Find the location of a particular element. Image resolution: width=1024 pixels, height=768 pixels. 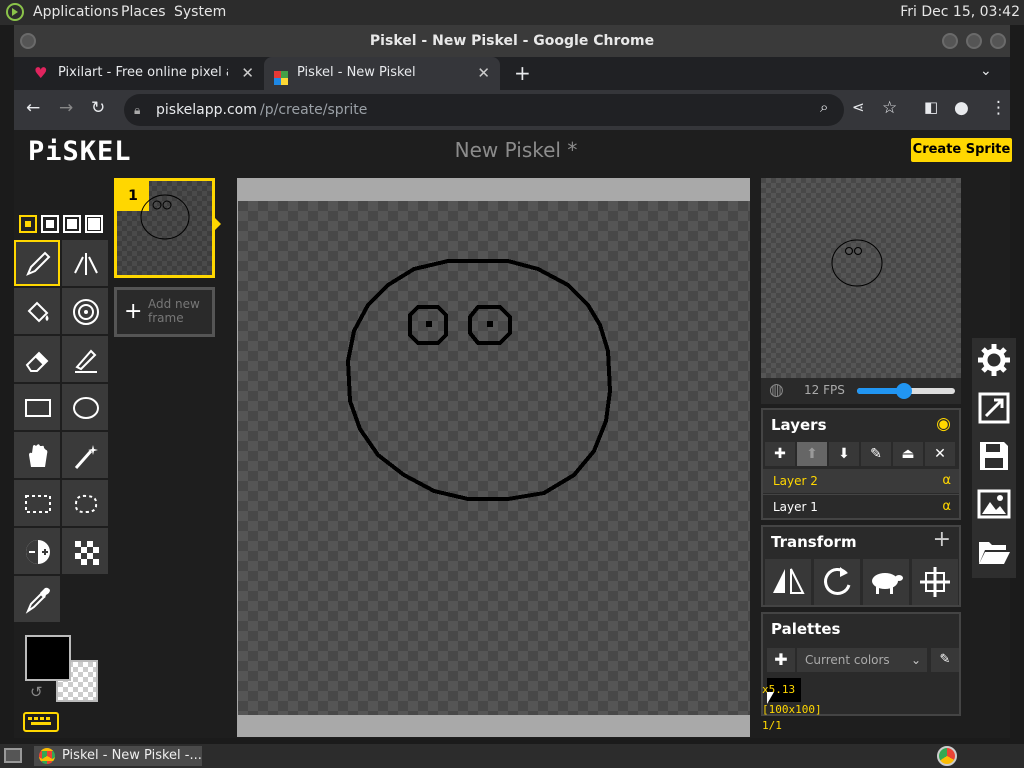

share-icon: ⋖ is located at coordinates (858, 107).